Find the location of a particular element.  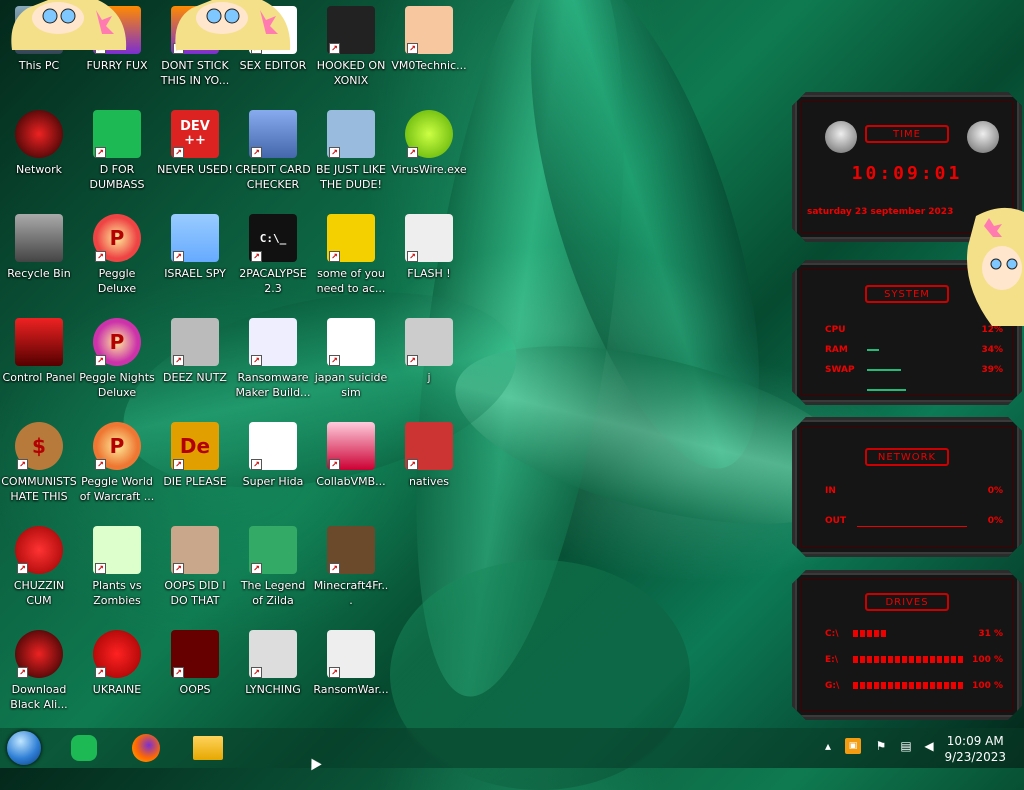

desktop-icon: ↗ j is located at coordinates (429, 364).